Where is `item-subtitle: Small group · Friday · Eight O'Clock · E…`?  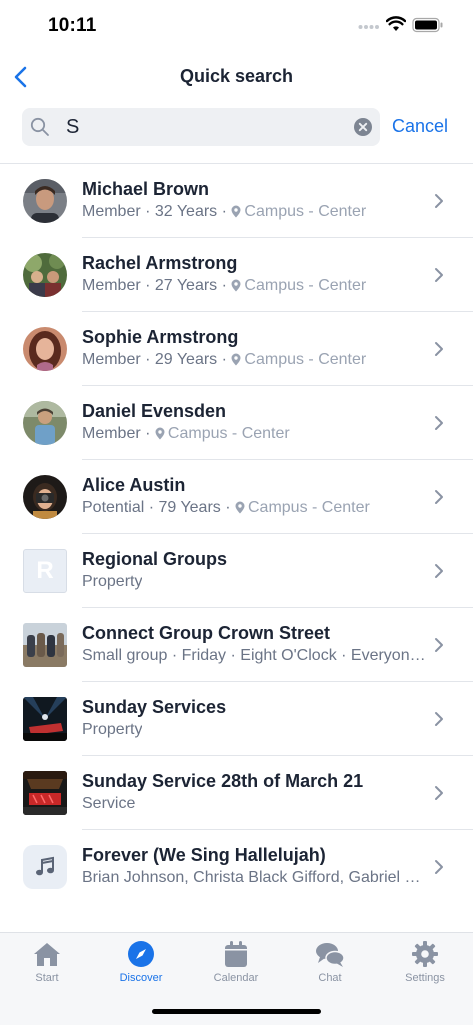 item-subtitle: Small group · Friday · Eight O'Clock · E… is located at coordinates (254, 655).